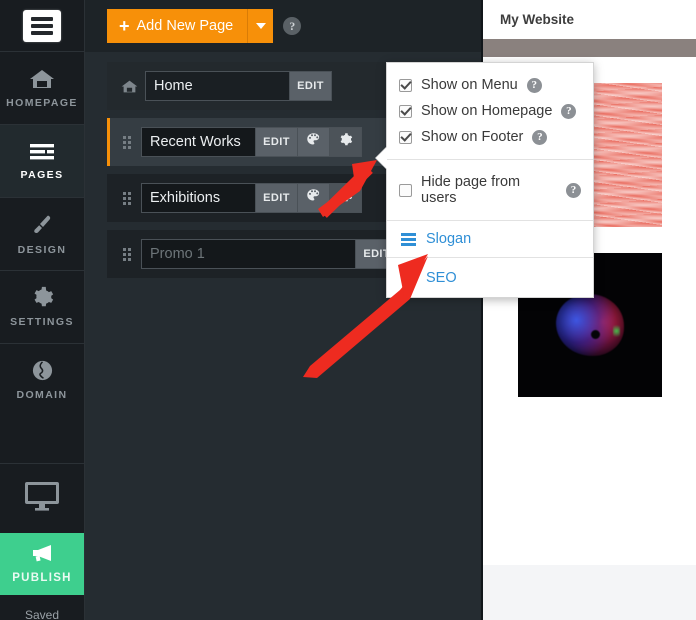 The image size is (696, 620). Describe the element at coordinates (408, 277) in the screenshot. I see `search-icon` at that location.